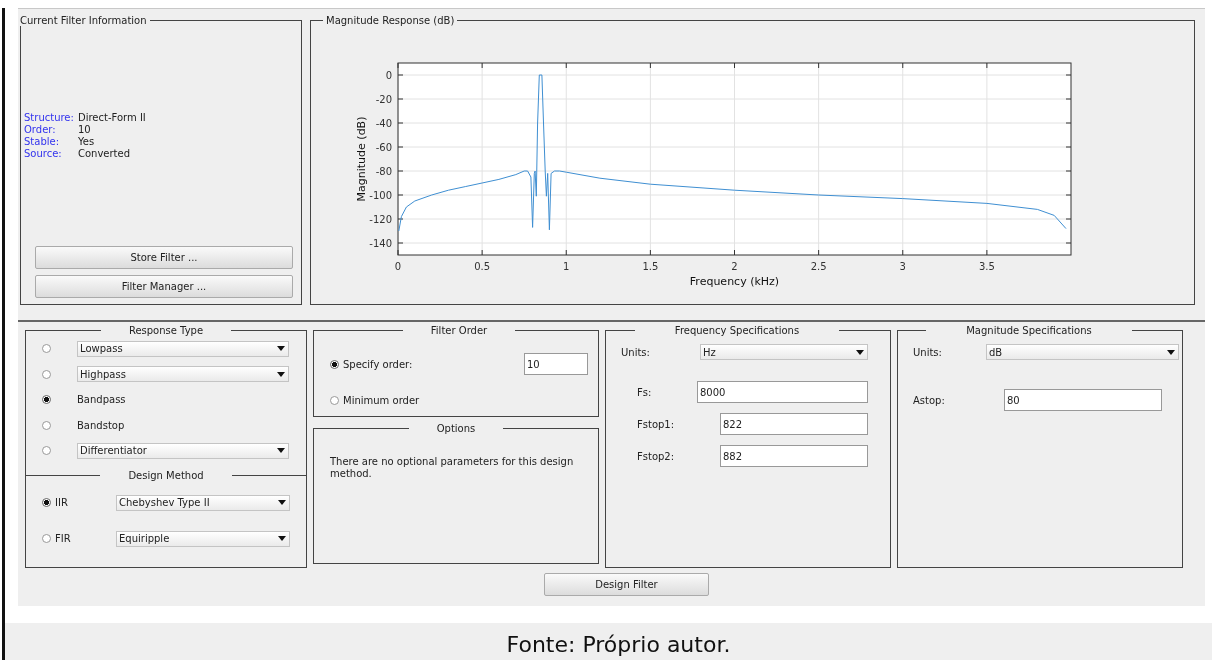 This screenshot has height=660, width=1214. I want to click on input-field: 8000, so click(782, 392).